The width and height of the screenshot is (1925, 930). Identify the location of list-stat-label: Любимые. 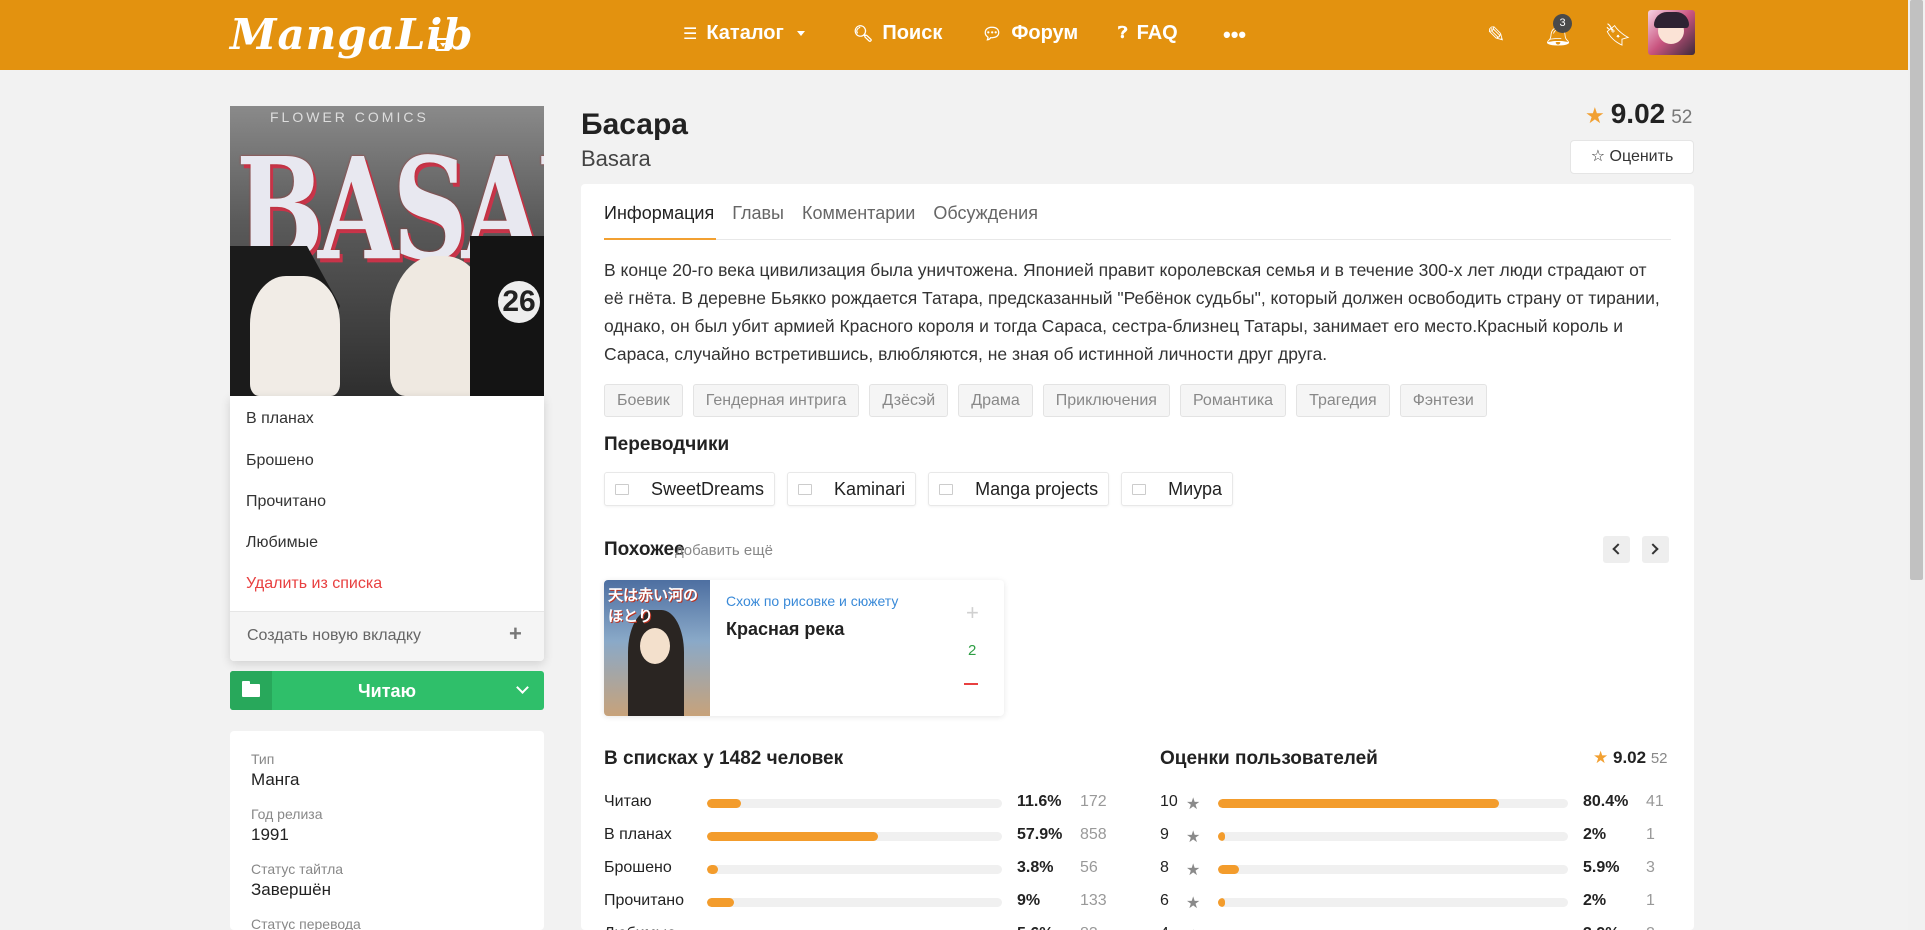
(640, 927).